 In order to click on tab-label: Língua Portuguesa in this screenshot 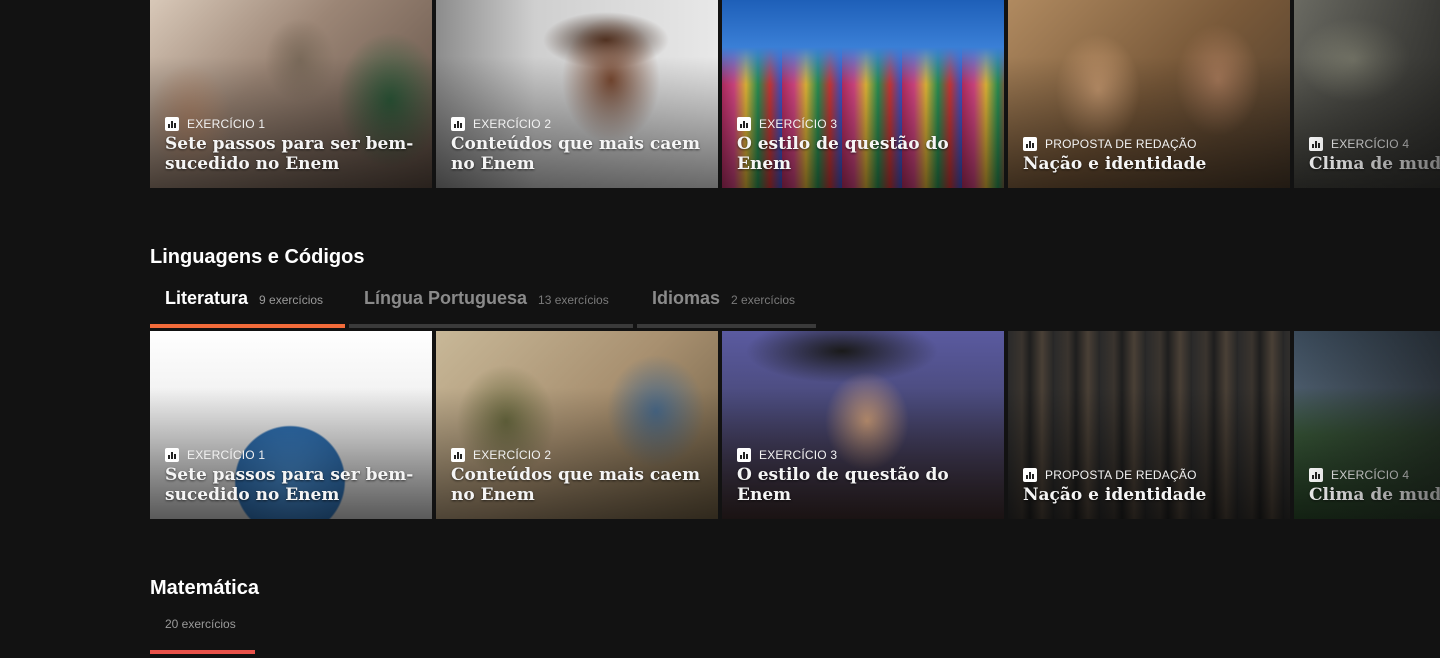, I will do `click(446, 298)`.